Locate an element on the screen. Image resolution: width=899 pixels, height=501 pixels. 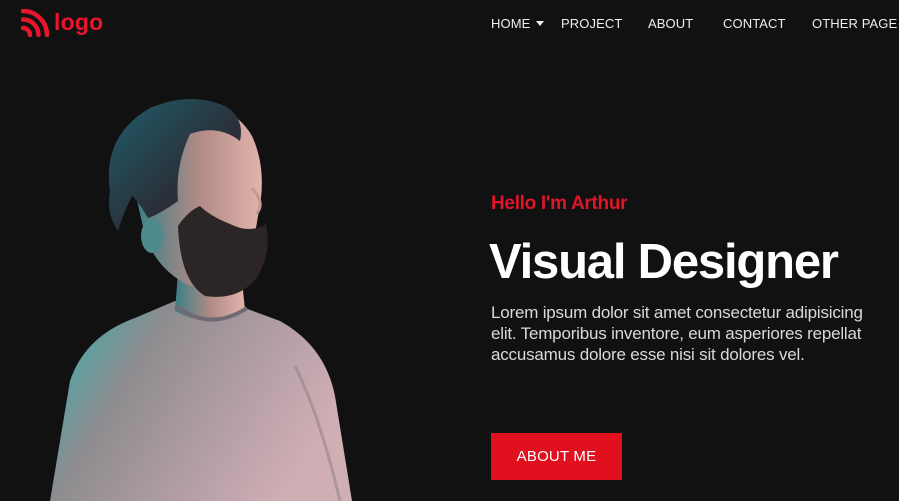
hero-greeting: Hello I'm Arthur is located at coordinates (559, 203).